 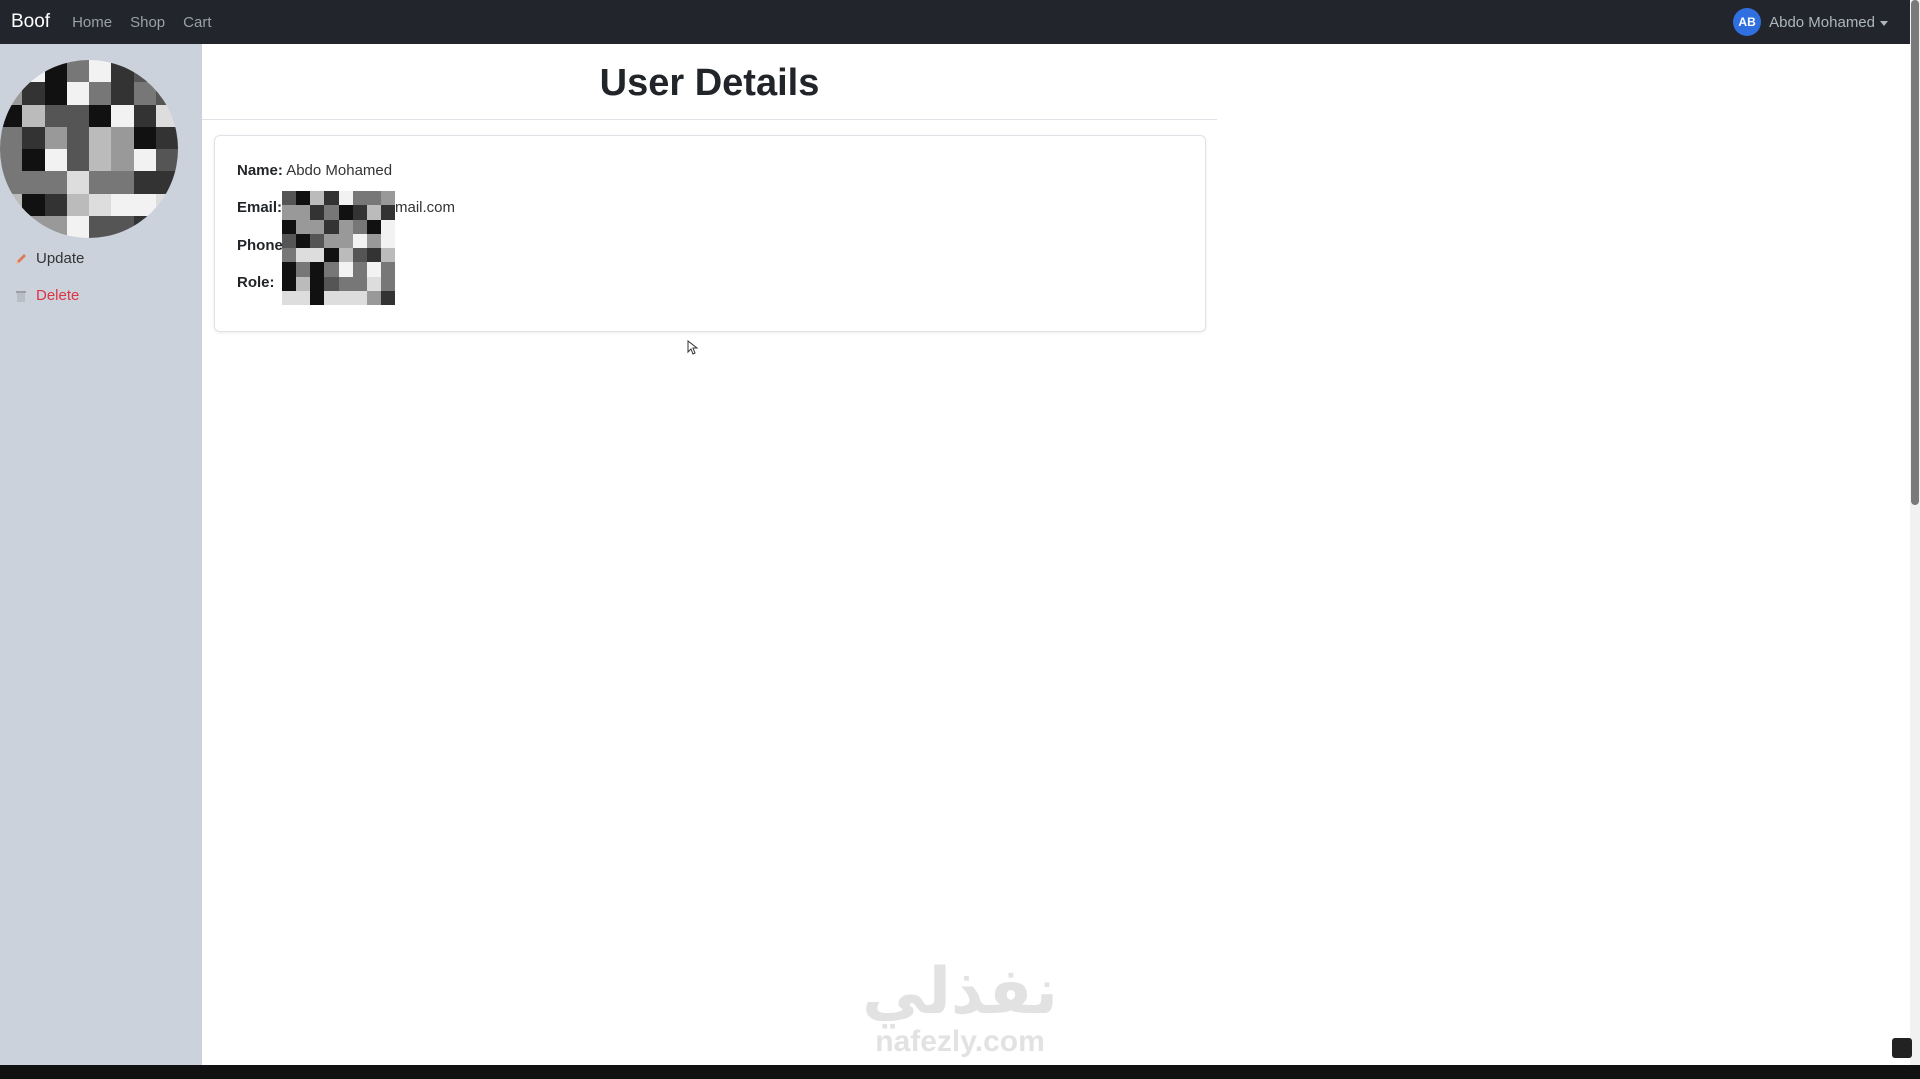 I want to click on bottom-bar, so click(x=960, y=1072).